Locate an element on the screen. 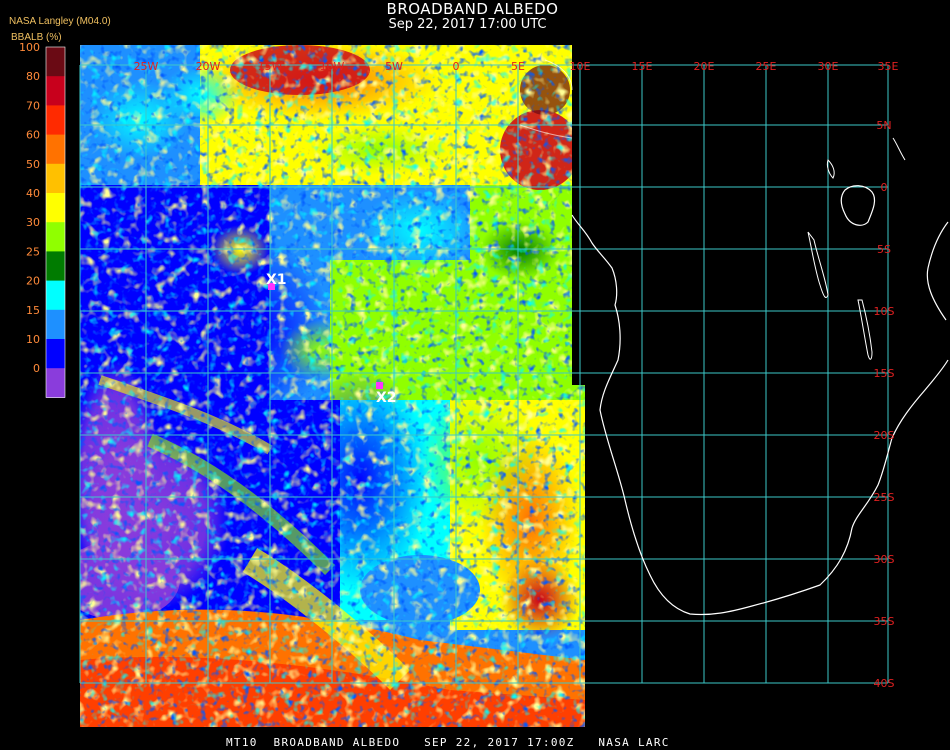 Image resolution: width=950 pixels, height=750 pixels. latitude-label: 0 is located at coordinates (884, 187).